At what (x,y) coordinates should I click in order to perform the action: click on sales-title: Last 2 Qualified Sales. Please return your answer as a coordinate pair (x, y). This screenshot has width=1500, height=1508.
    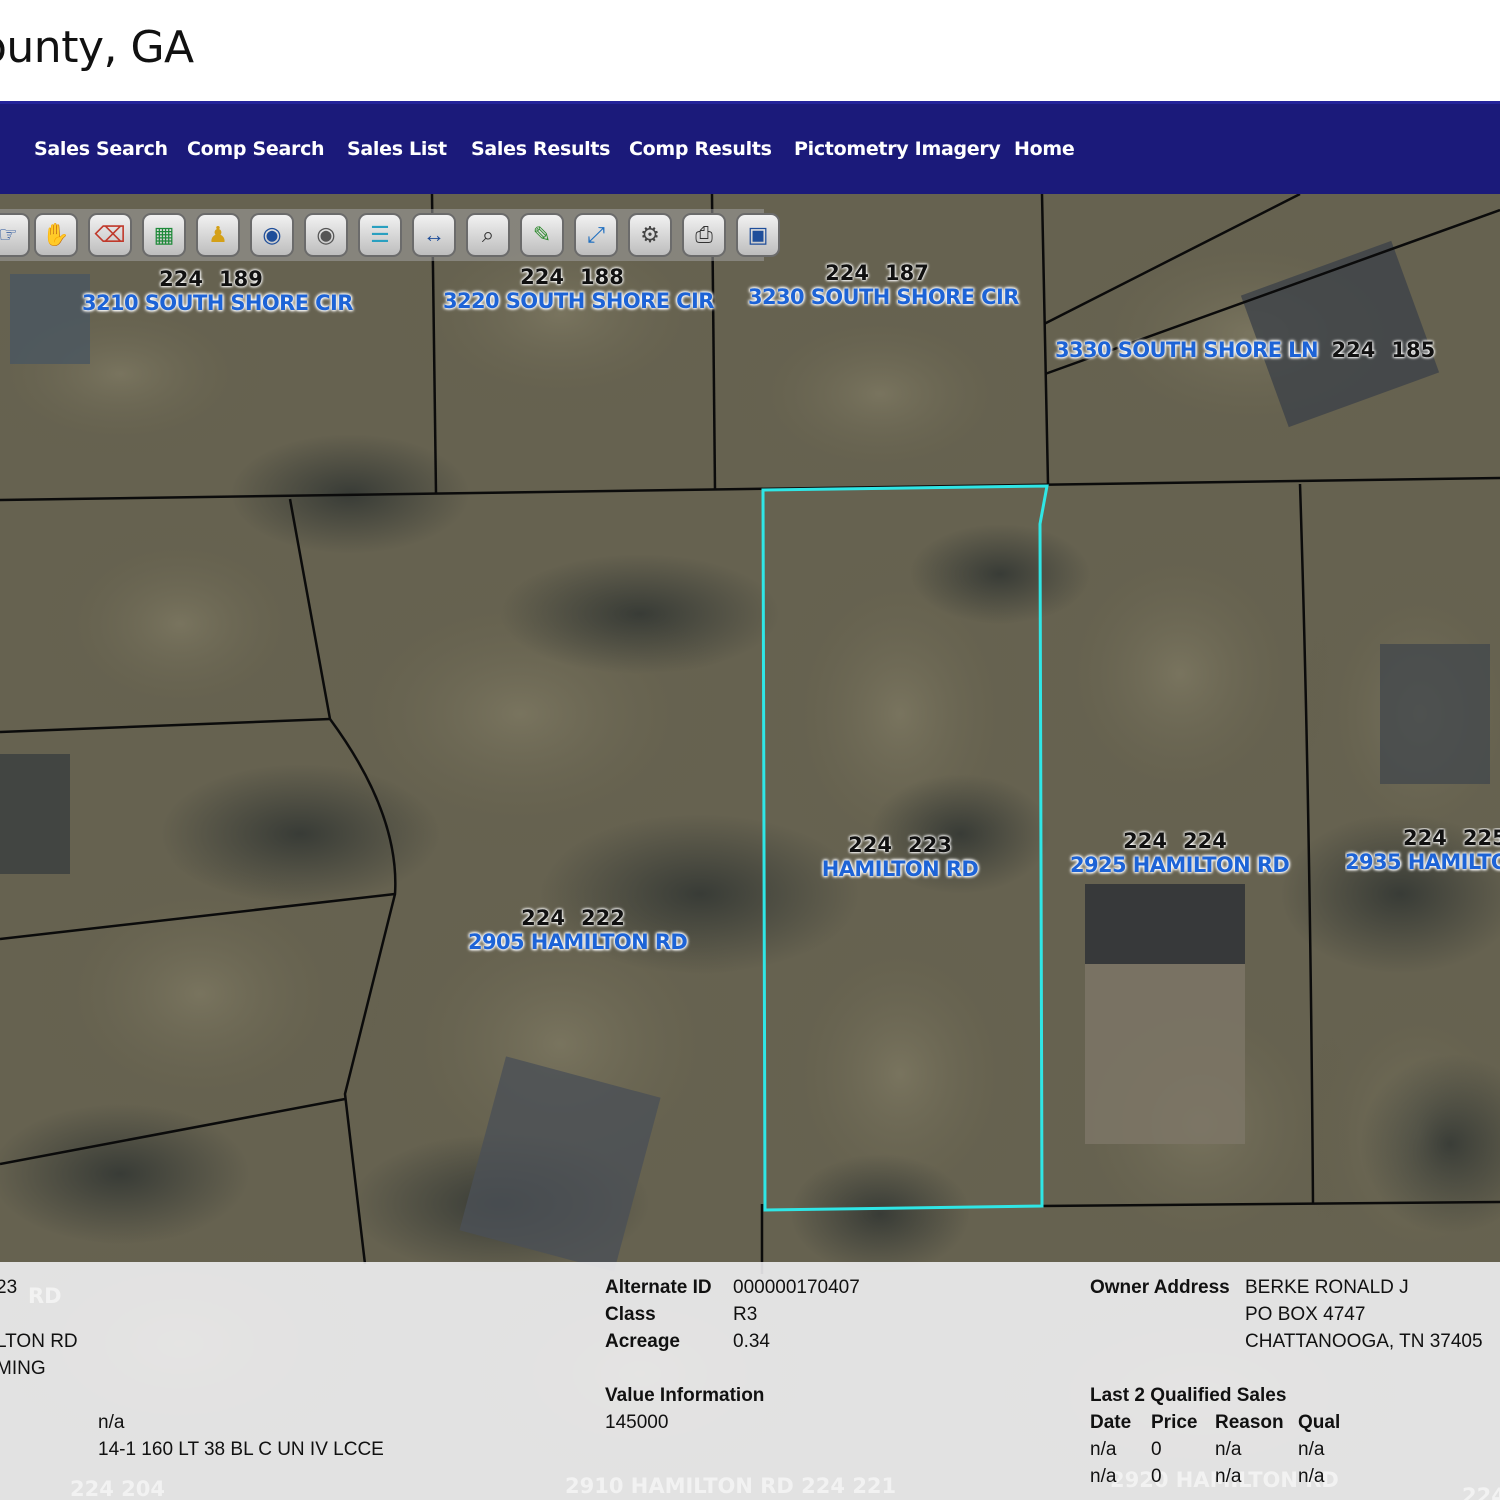
    Looking at the image, I should click on (1188, 1395).